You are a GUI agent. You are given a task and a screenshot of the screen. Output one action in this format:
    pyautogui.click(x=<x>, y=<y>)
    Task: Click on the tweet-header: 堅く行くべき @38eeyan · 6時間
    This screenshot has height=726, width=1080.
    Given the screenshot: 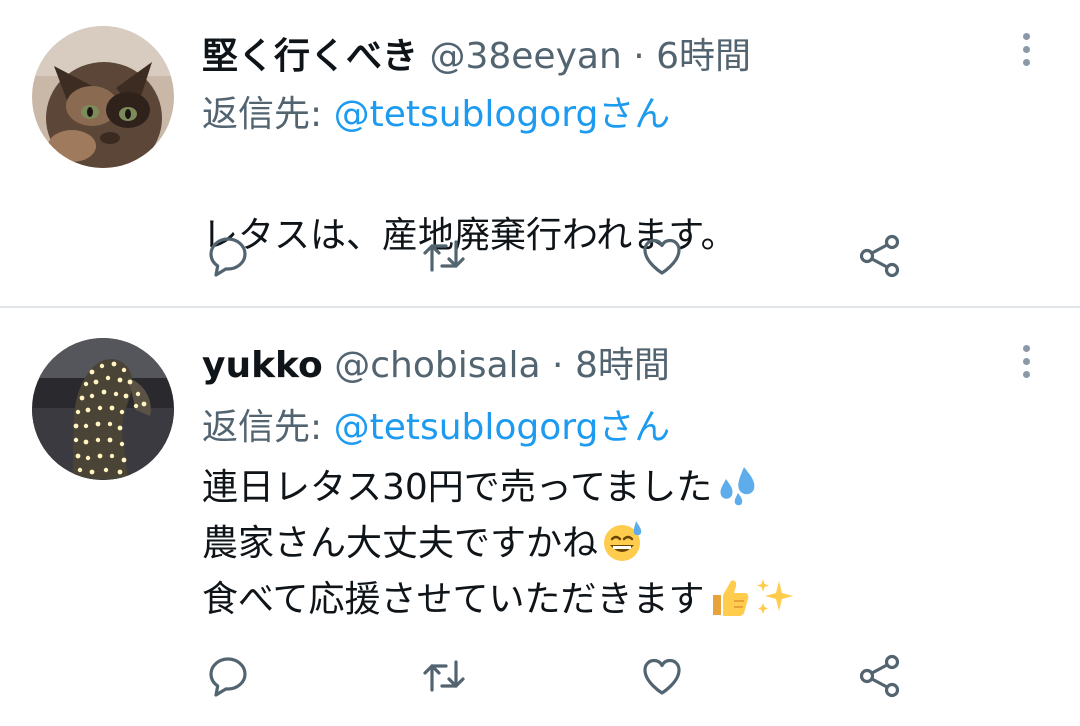 What is the action you would take?
    pyautogui.click(x=476, y=57)
    